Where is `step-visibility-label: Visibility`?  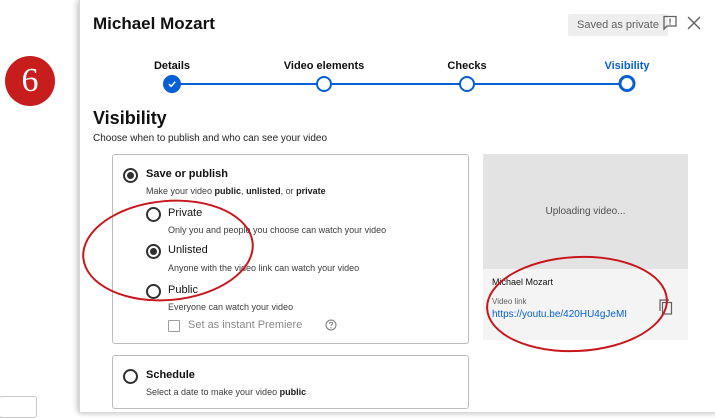 step-visibility-label: Visibility is located at coordinates (626, 66).